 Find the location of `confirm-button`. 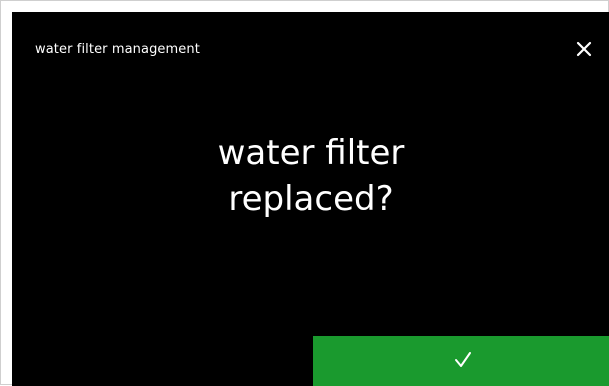

confirm-button is located at coordinates (461, 361).